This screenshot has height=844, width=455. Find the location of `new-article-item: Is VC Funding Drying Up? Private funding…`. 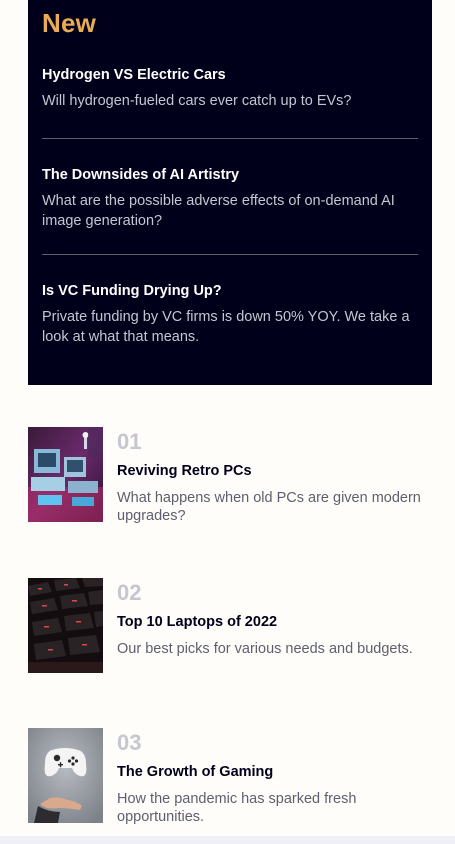

new-article-item: Is VC Funding Drying Up? Private funding… is located at coordinates (230, 314).